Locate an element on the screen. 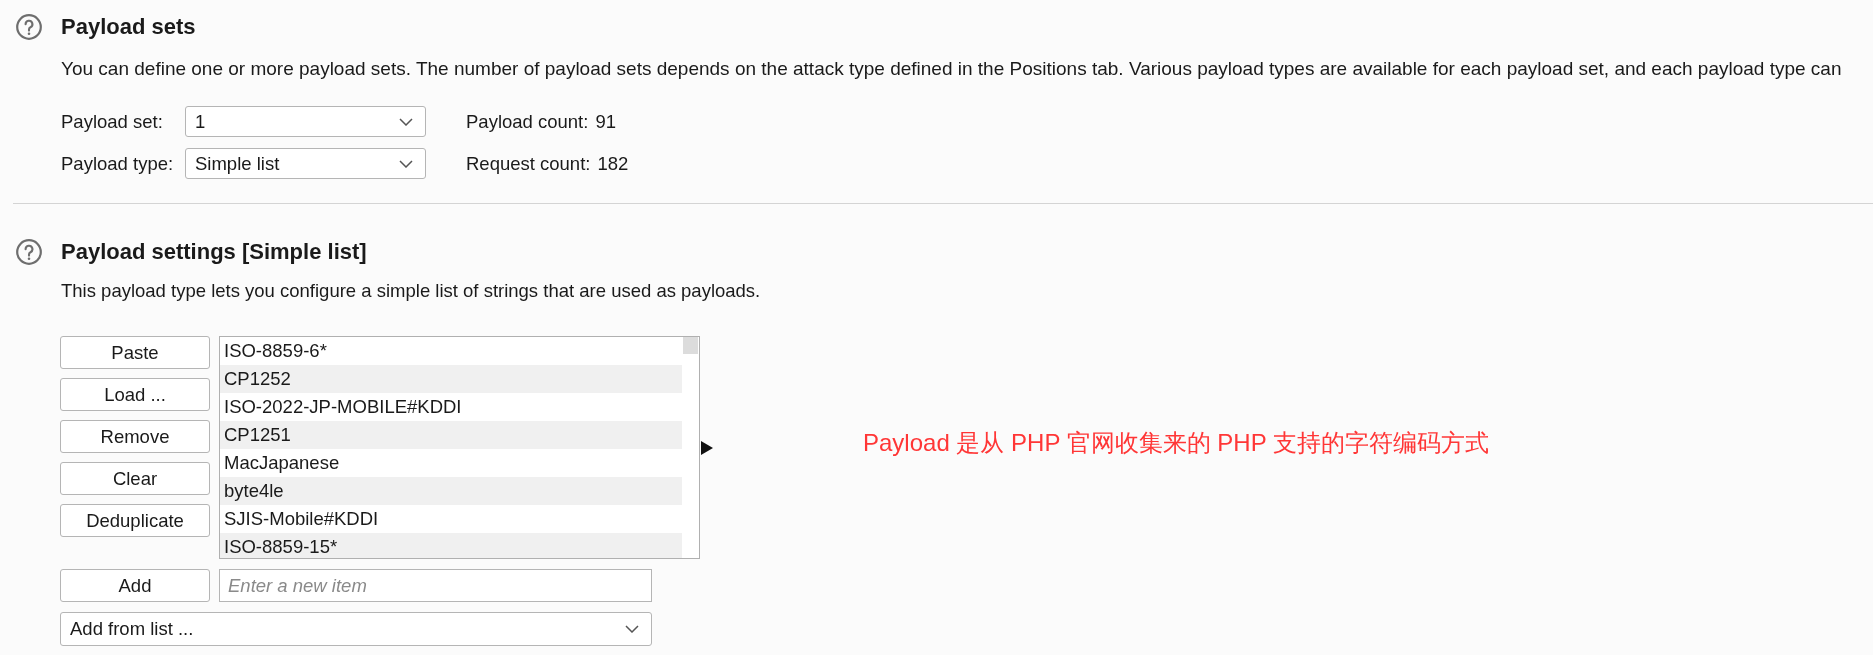 This screenshot has width=1873, height=655. list-action-button: Clear is located at coordinates (135, 478).